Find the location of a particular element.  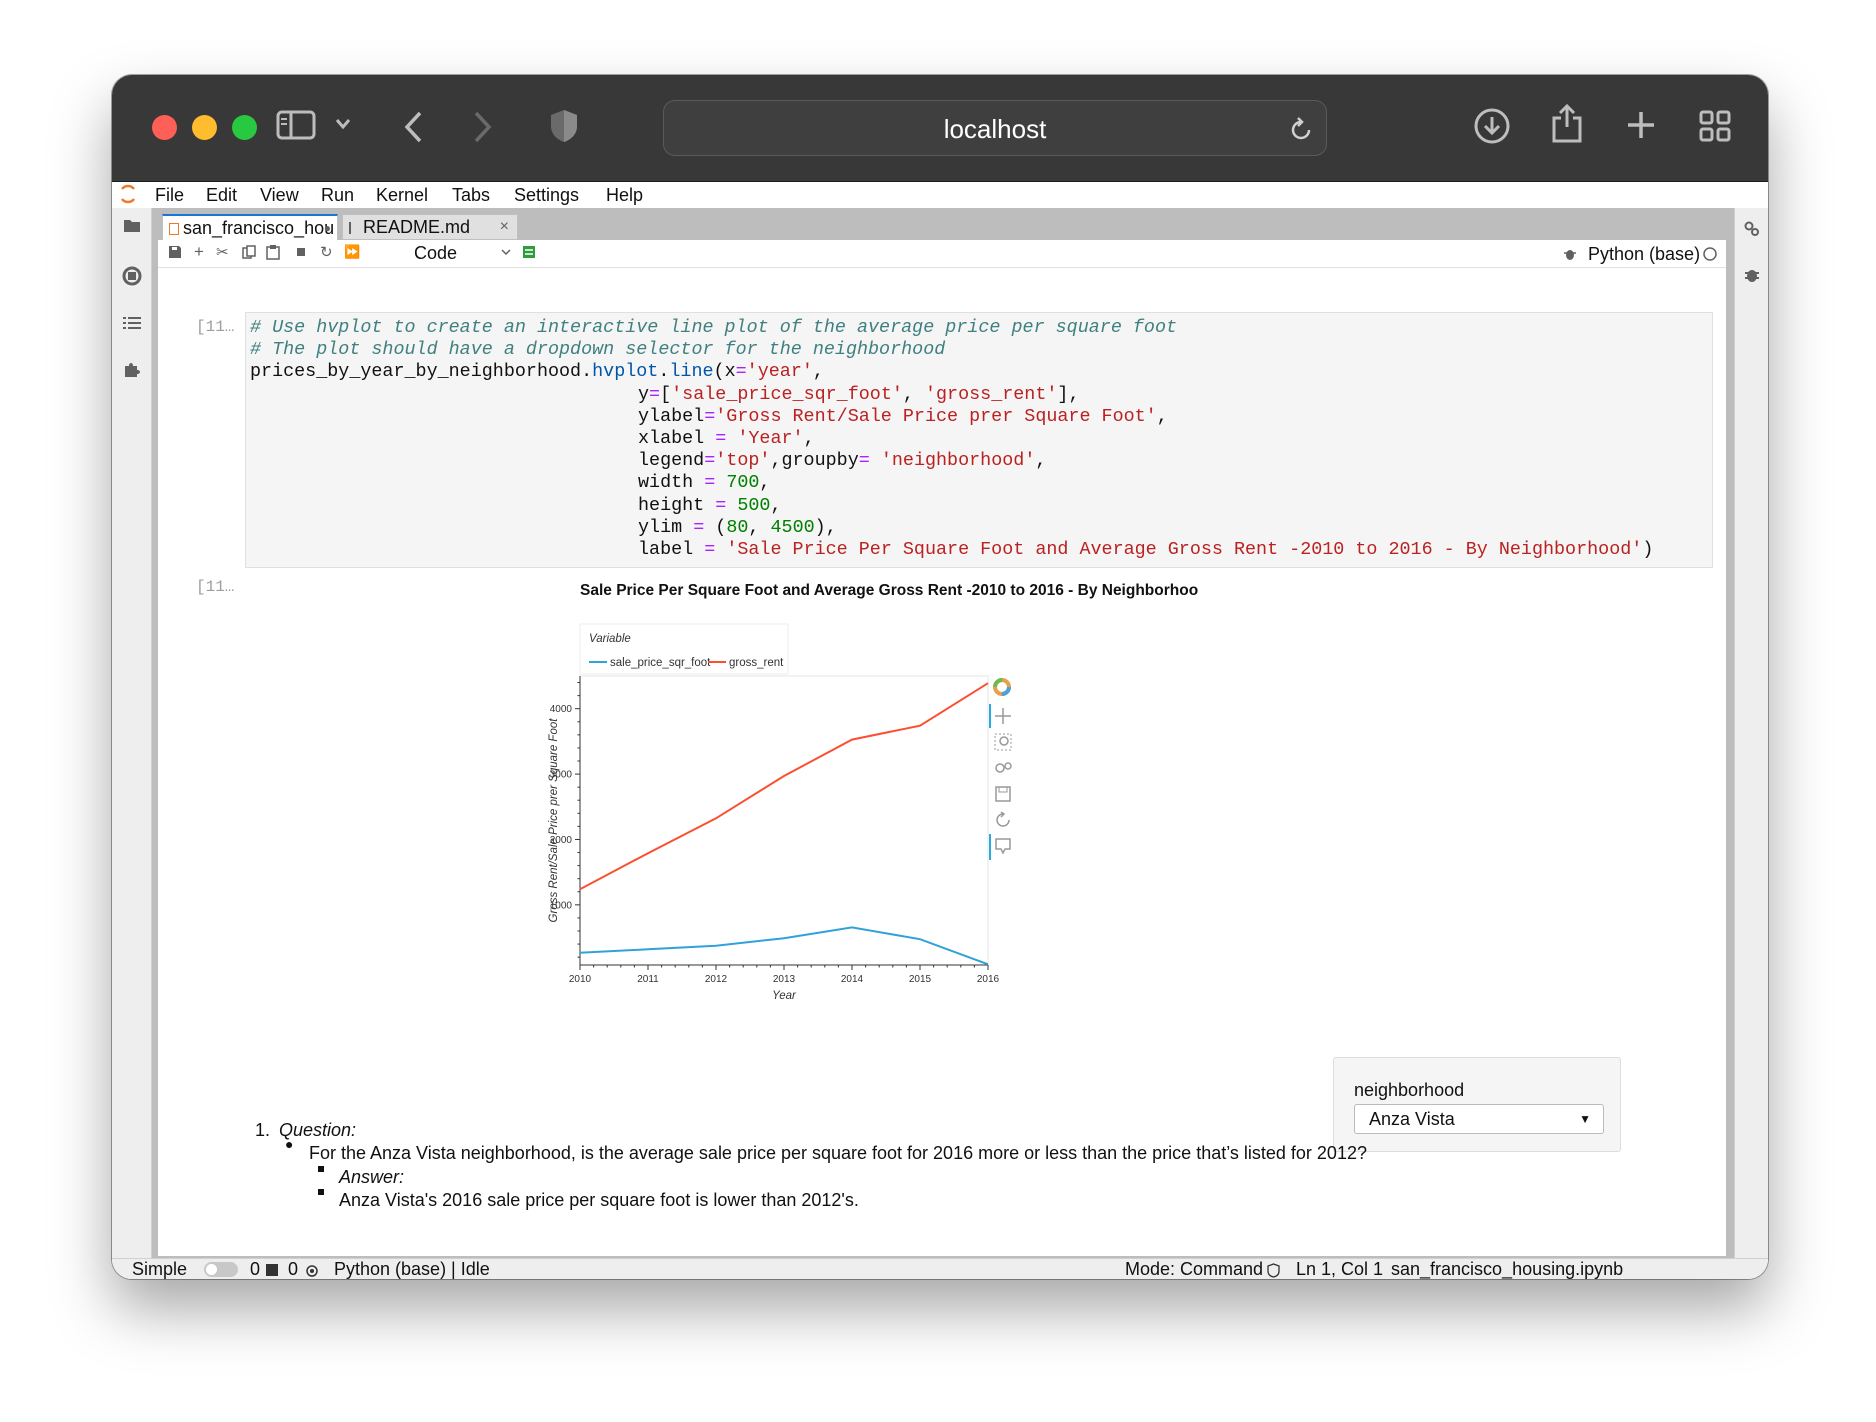

trust-shield-icon is located at coordinates (1273, 1270).